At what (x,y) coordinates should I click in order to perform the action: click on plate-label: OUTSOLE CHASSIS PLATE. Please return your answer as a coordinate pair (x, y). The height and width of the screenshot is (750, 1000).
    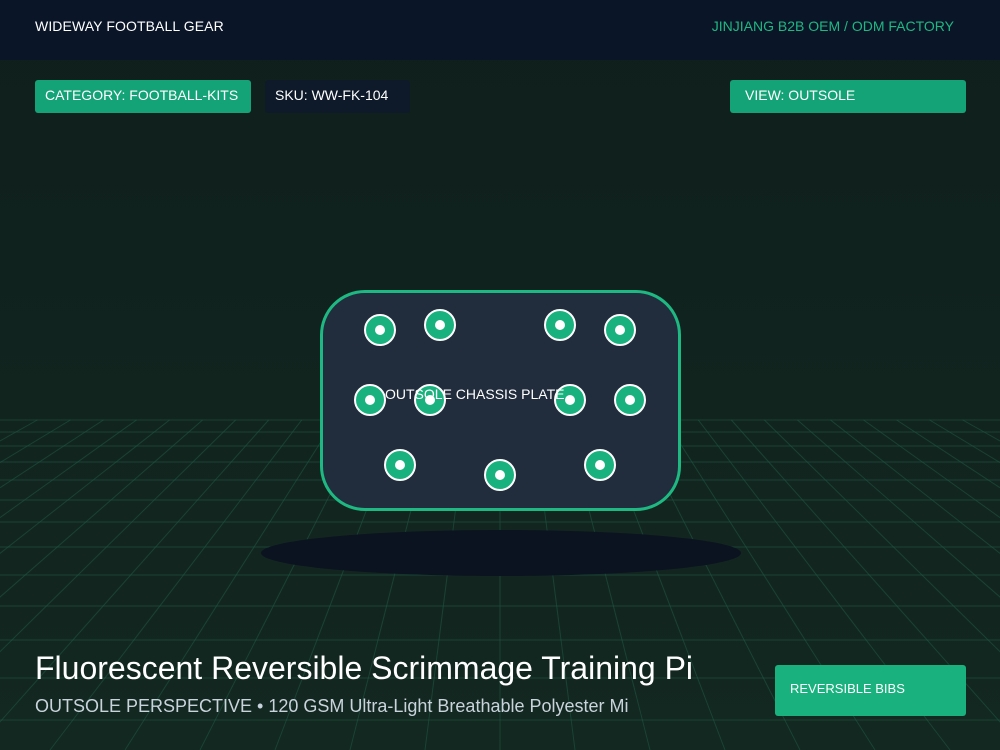
    Looking at the image, I should click on (475, 394).